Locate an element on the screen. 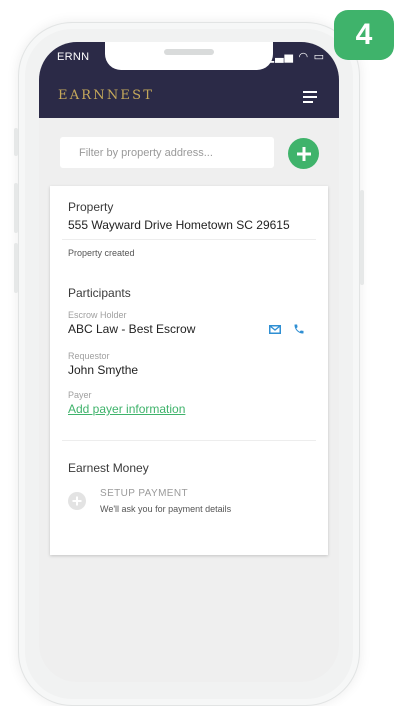 The image size is (398, 706). property-divider is located at coordinates (189, 239).